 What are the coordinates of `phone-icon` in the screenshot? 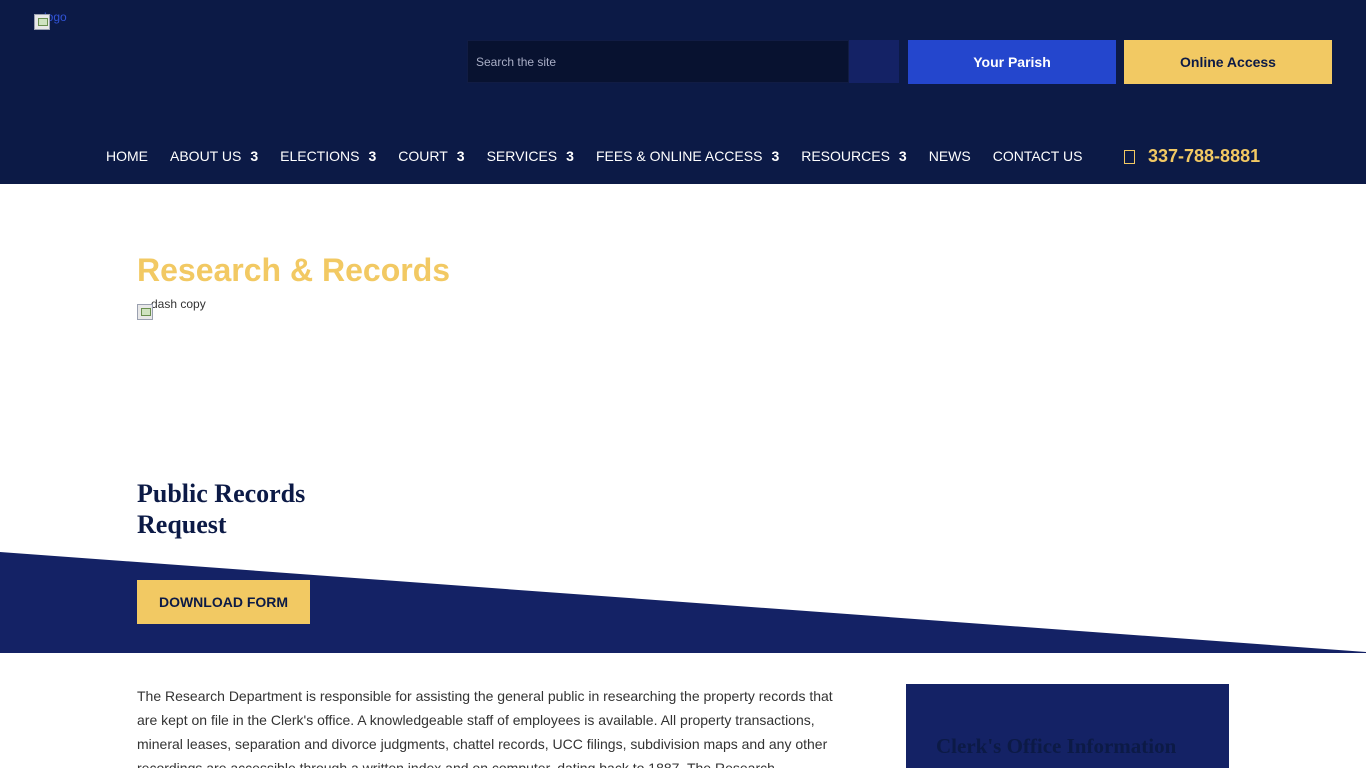 It's located at (1129, 156).